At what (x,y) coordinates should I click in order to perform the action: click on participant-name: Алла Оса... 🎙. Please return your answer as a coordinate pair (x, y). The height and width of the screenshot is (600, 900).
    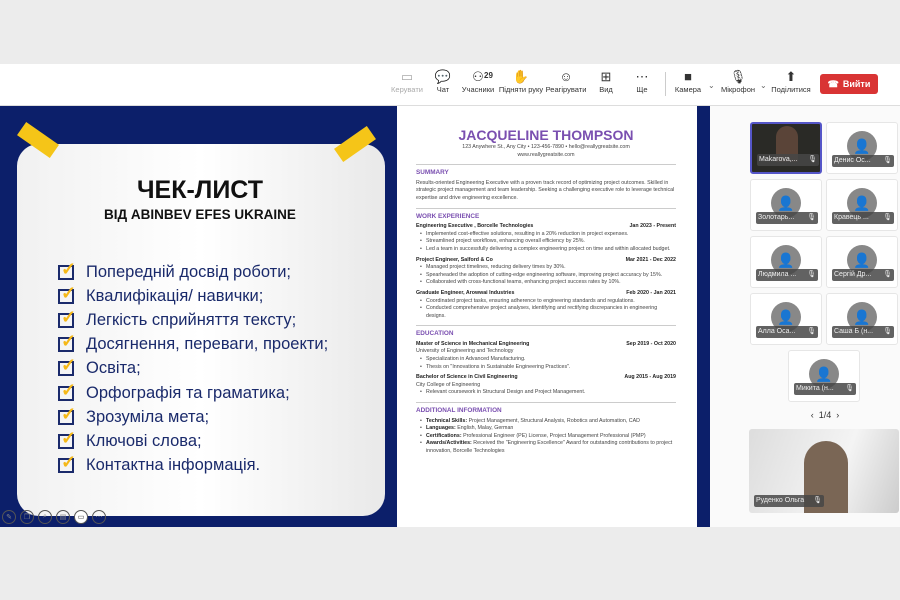
    Looking at the image, I should click on (787, 332).